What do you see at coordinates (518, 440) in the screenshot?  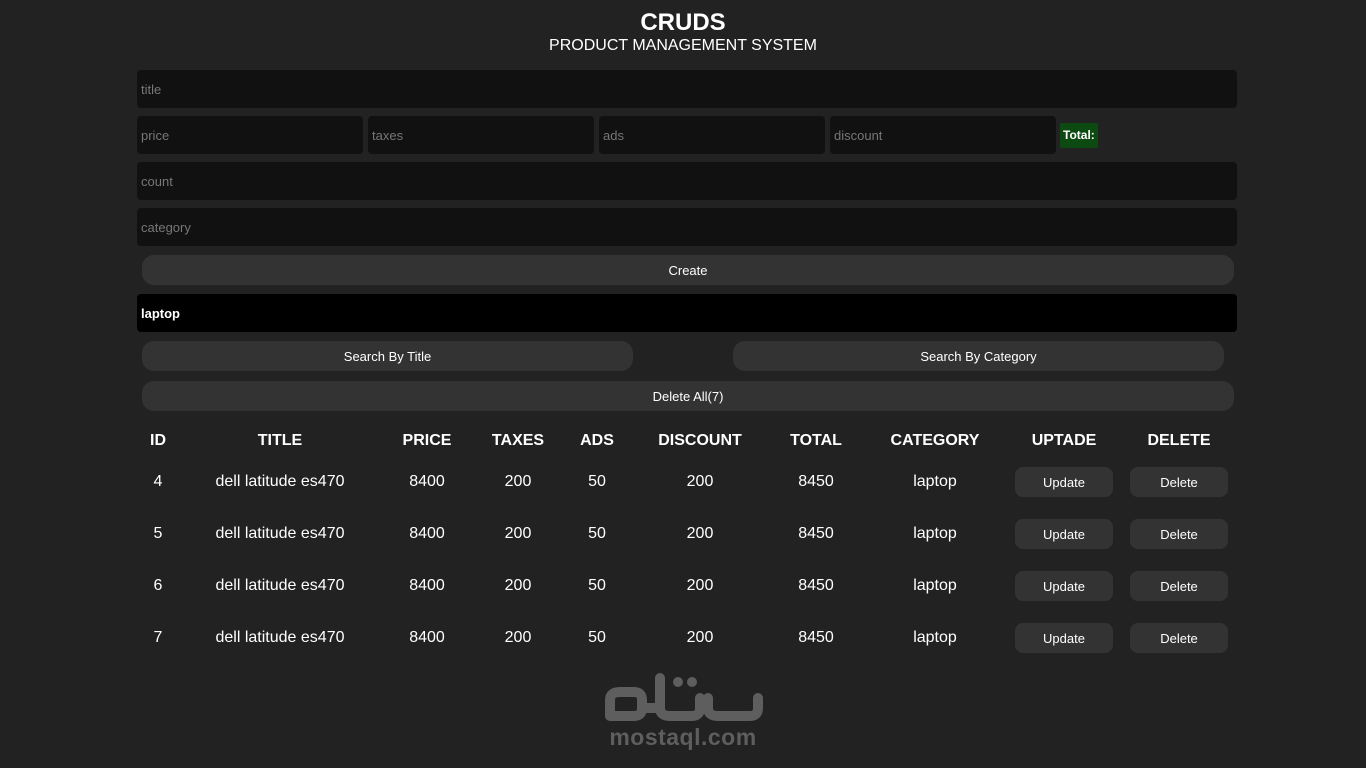 I see `column-header-taxes: TAXES` at bounding box center [518, 440].